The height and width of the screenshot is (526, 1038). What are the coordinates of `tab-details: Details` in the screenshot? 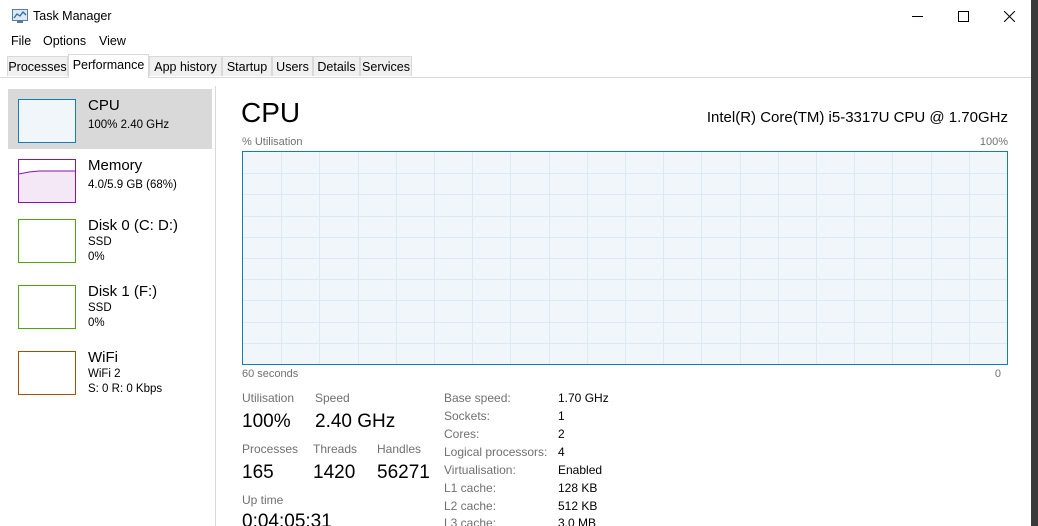 It's located at (336, 66).